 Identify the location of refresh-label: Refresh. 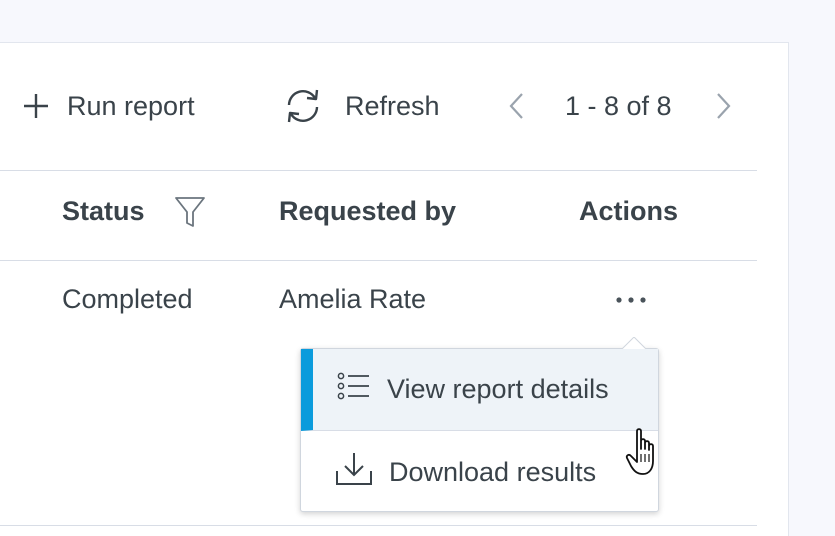
(392, 105).